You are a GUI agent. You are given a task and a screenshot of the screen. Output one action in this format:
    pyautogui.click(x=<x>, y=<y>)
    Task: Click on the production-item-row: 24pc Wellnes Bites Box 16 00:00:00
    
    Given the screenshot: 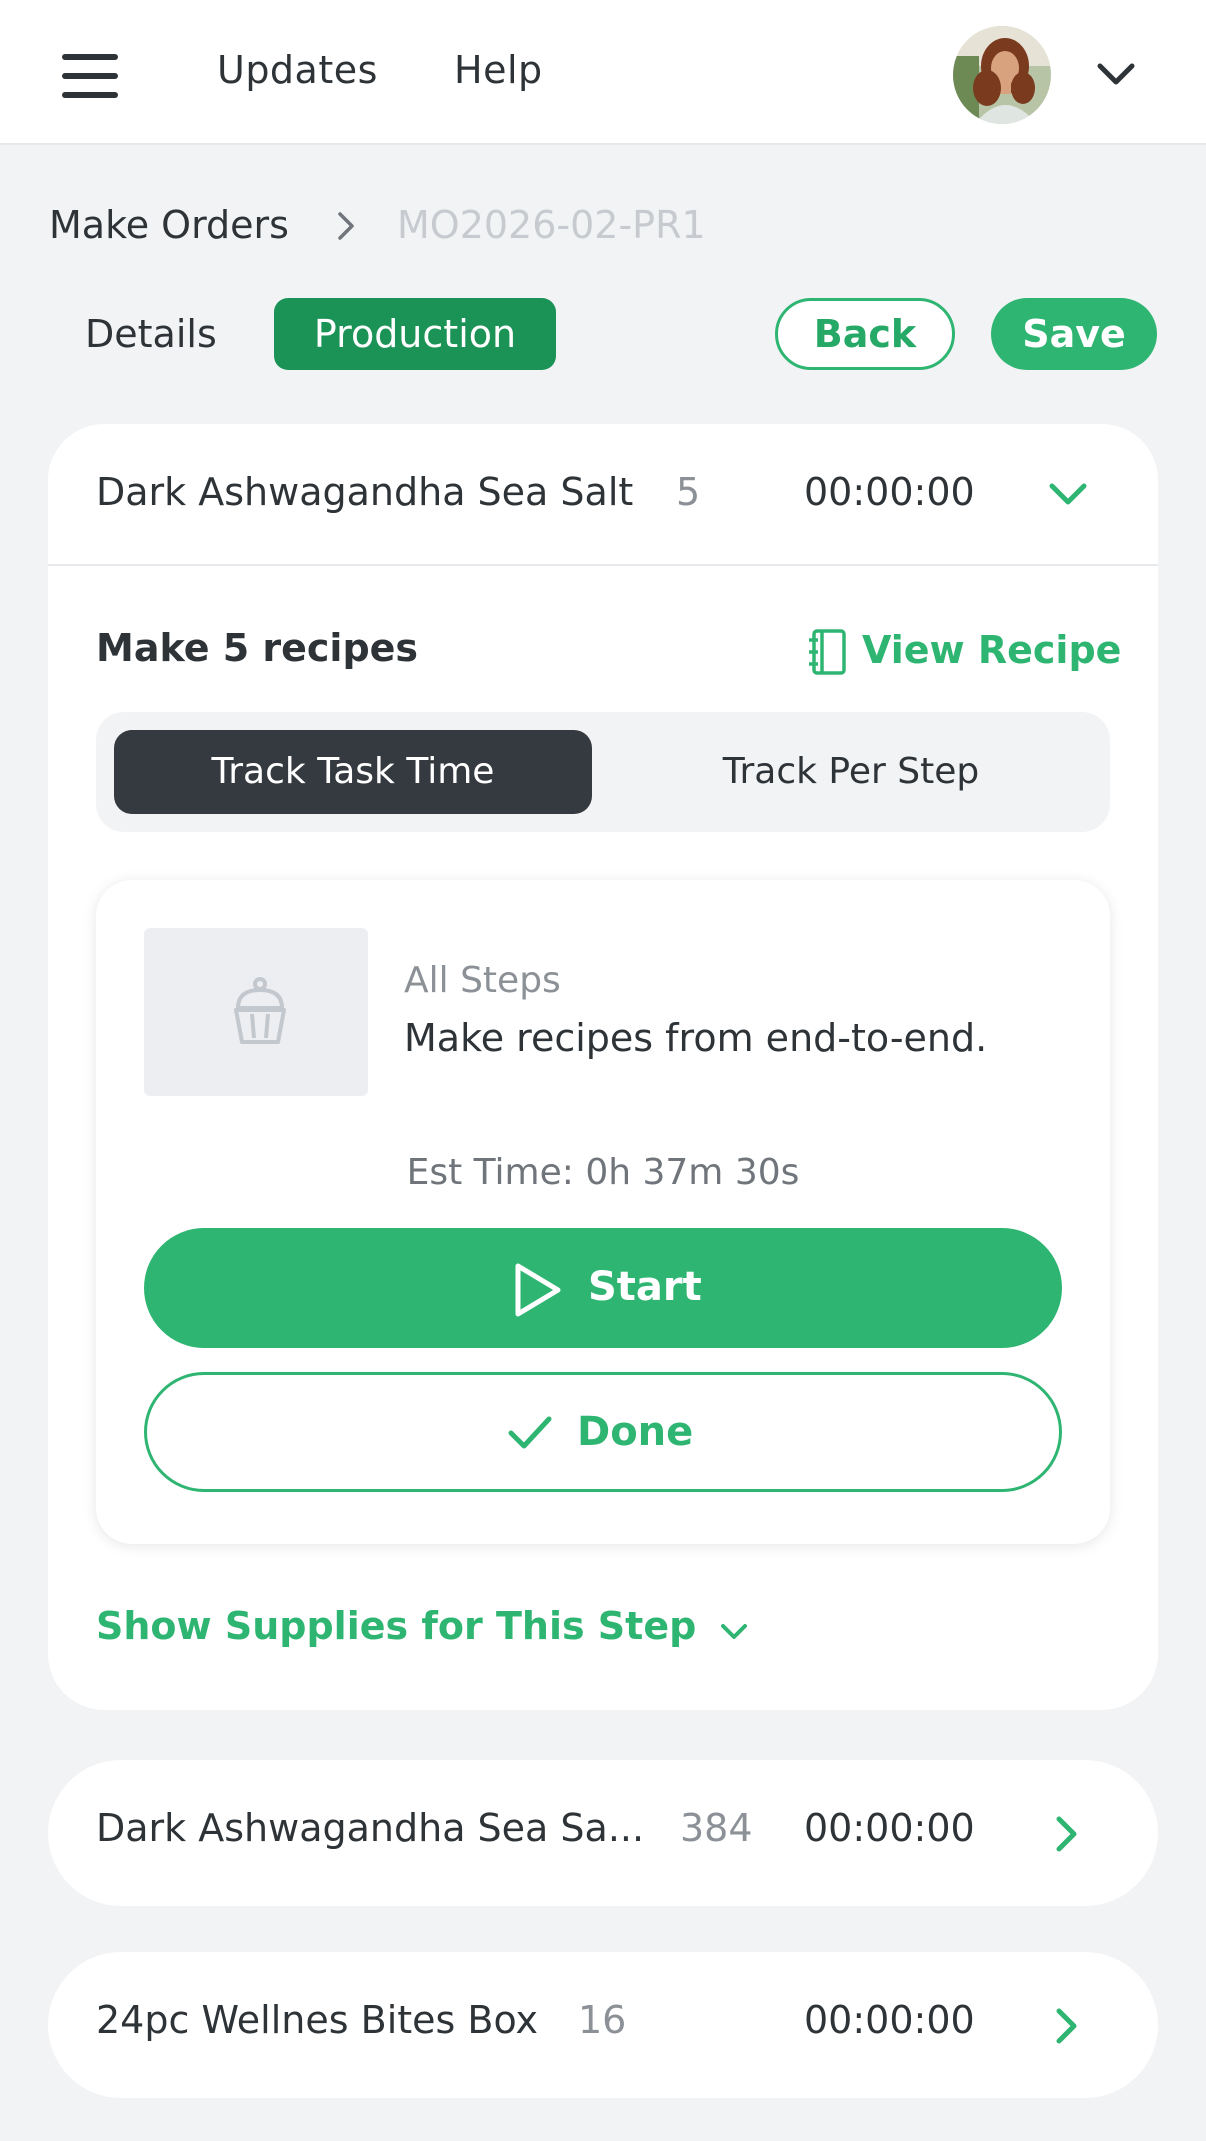 What is the action you would take?
    pyautogui.click(x=603, y=2025)
    